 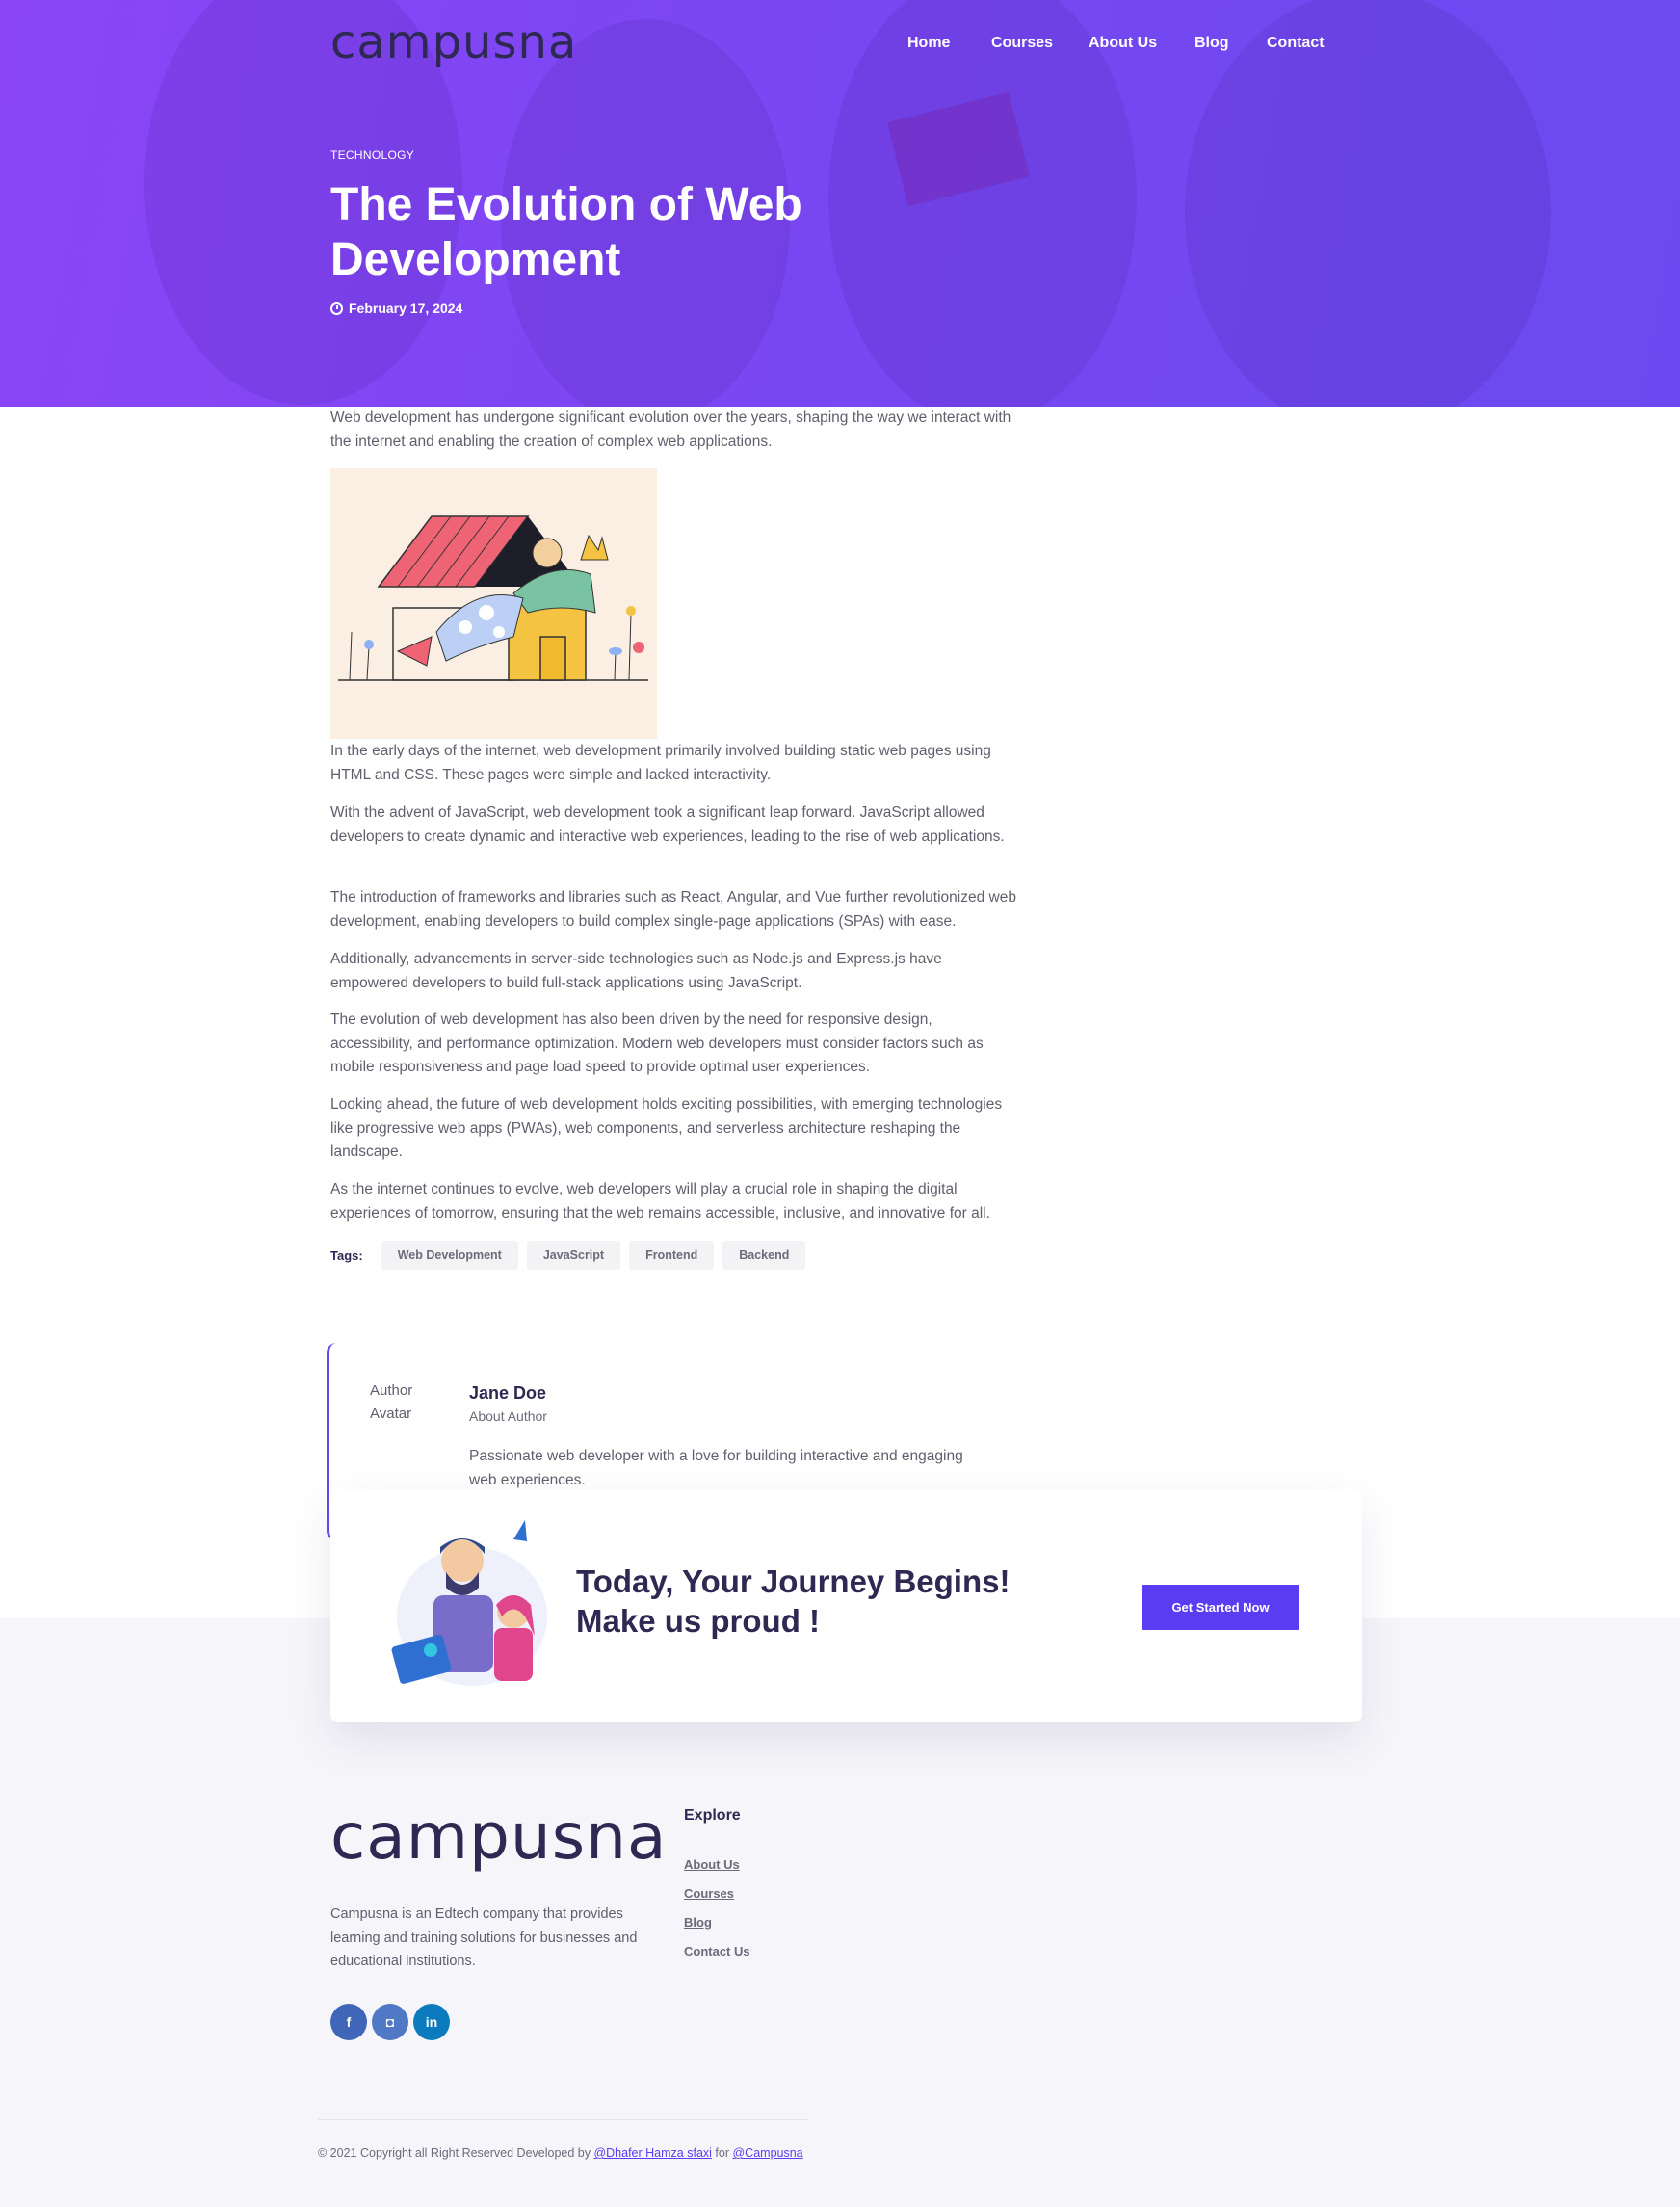 I want to click on cta-title-line2: Make us proud !, so click(x=699, y=1621).